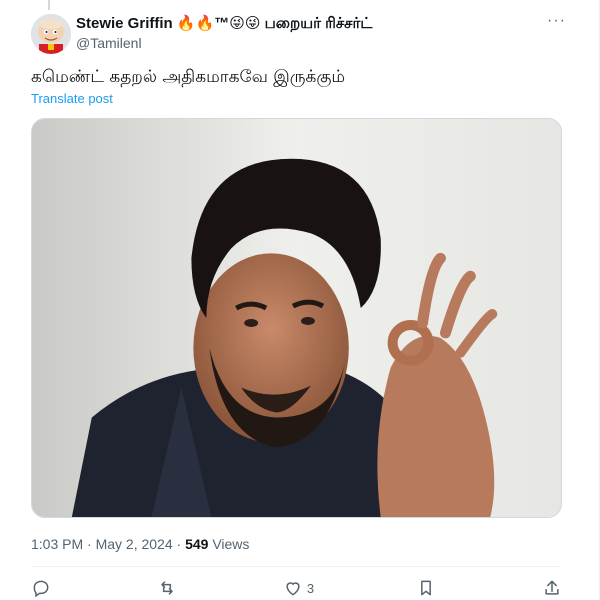 The width and height of the screenshot is (600, 600). What do you see at coordinates (293, 589) in the screenshot?
I see `heart-icon` at bounding box center [293, 589].